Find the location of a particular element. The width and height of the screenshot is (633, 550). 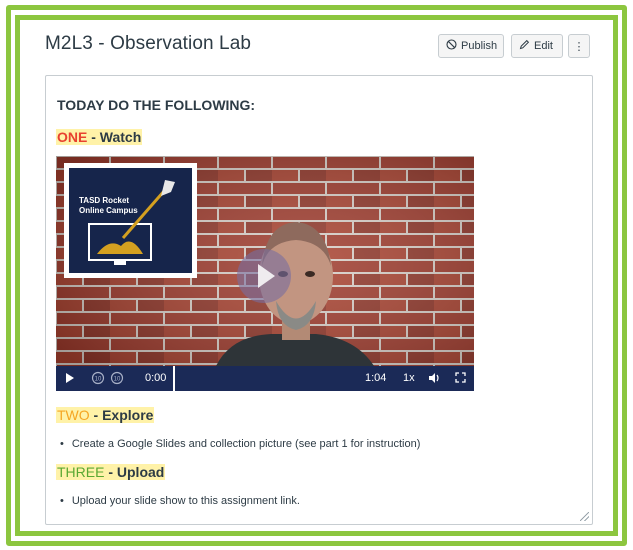

step-two-action: - Explore is located at coordinates (121, 415).